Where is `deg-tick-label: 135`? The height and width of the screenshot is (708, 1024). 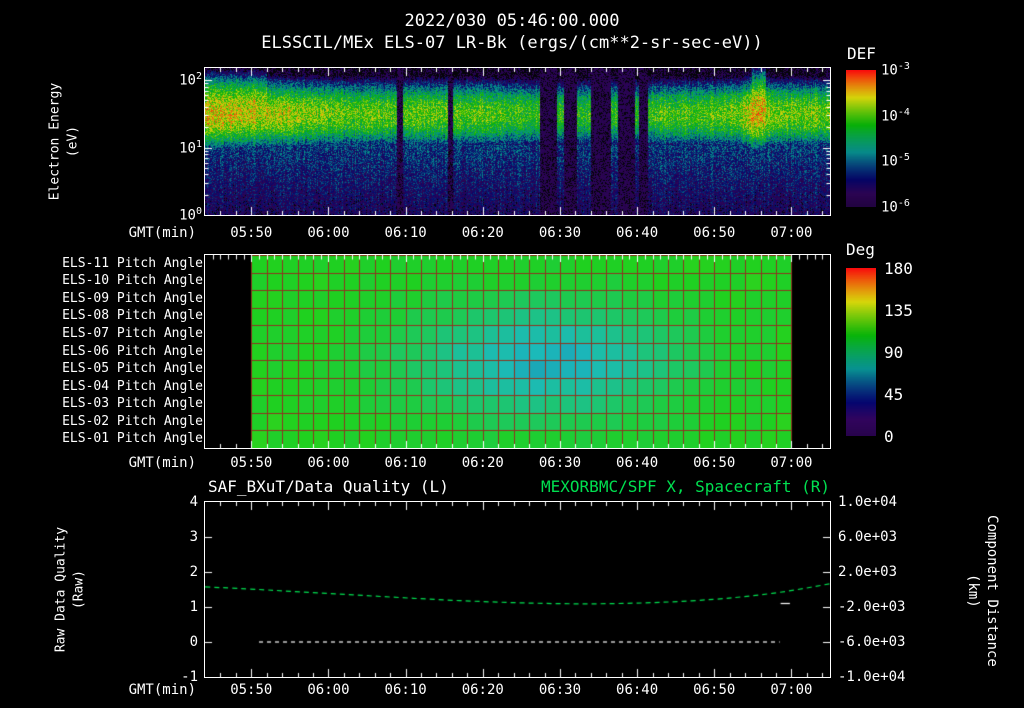 deg-tick-label: 135 is located at coordinates (898, 310).